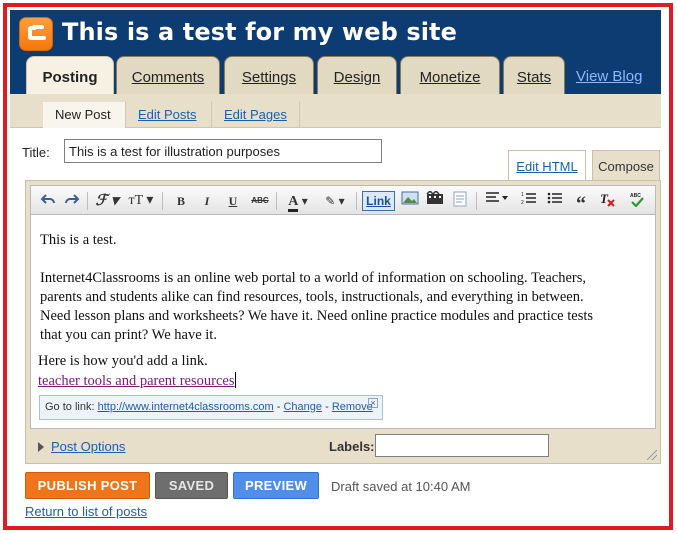  What do you see at coordinates (72, 201) in the screenshot?
I see `redo-icon` at bounding box center [72, 201].